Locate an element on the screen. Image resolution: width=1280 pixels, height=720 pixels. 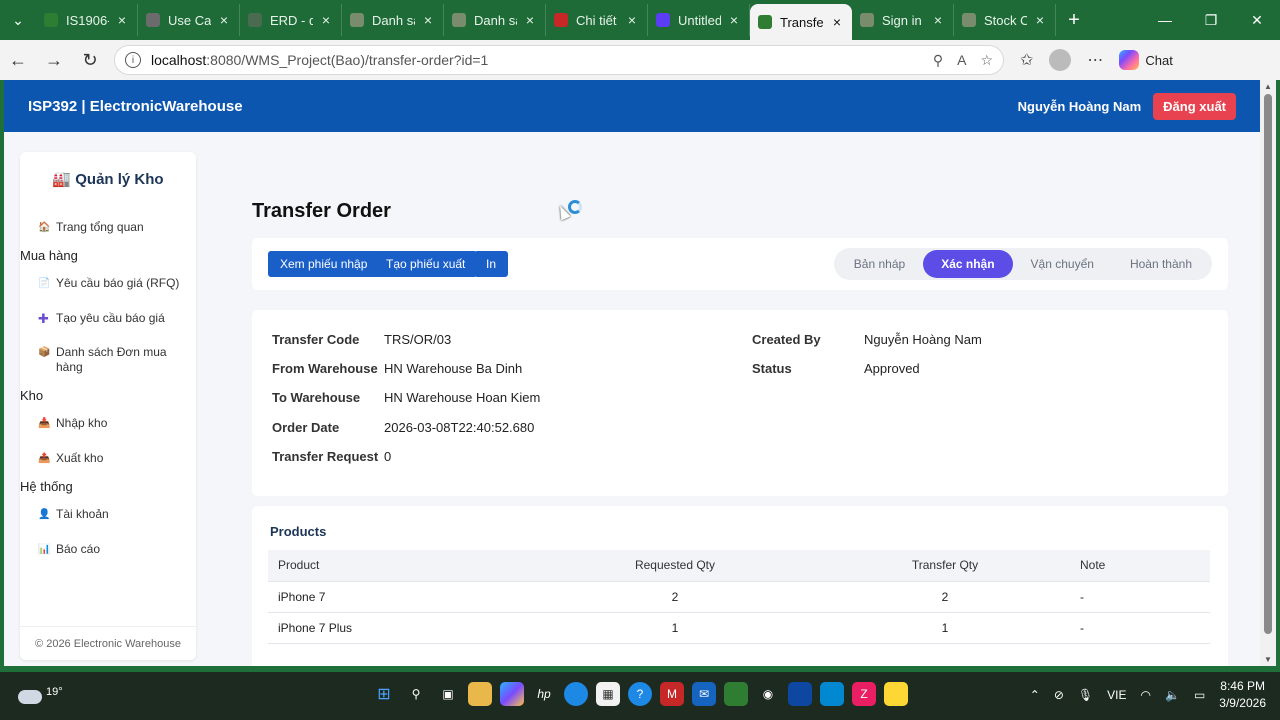
sidebar-item-export: 📤 Xuất kho is located at coordinates (113, 458).